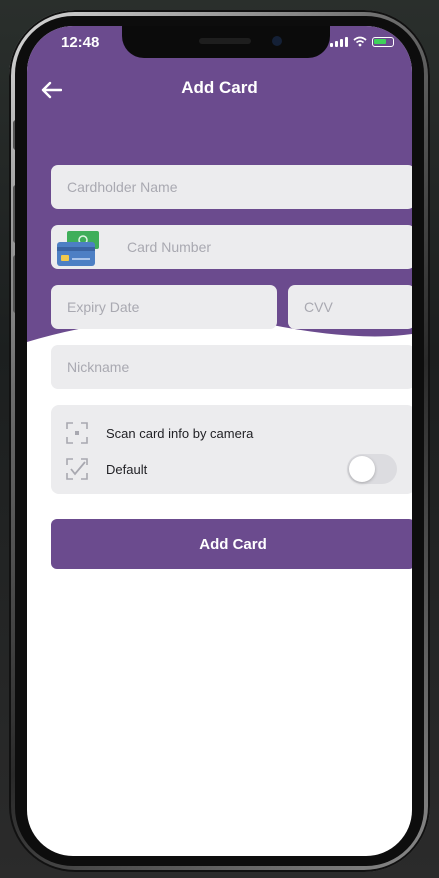 The height and width of the screenshot is (878, 439). Describe the element at coordinates (180, 433) in the screenshot. I see `scan-card-label: Scan card info by camera` at that location.